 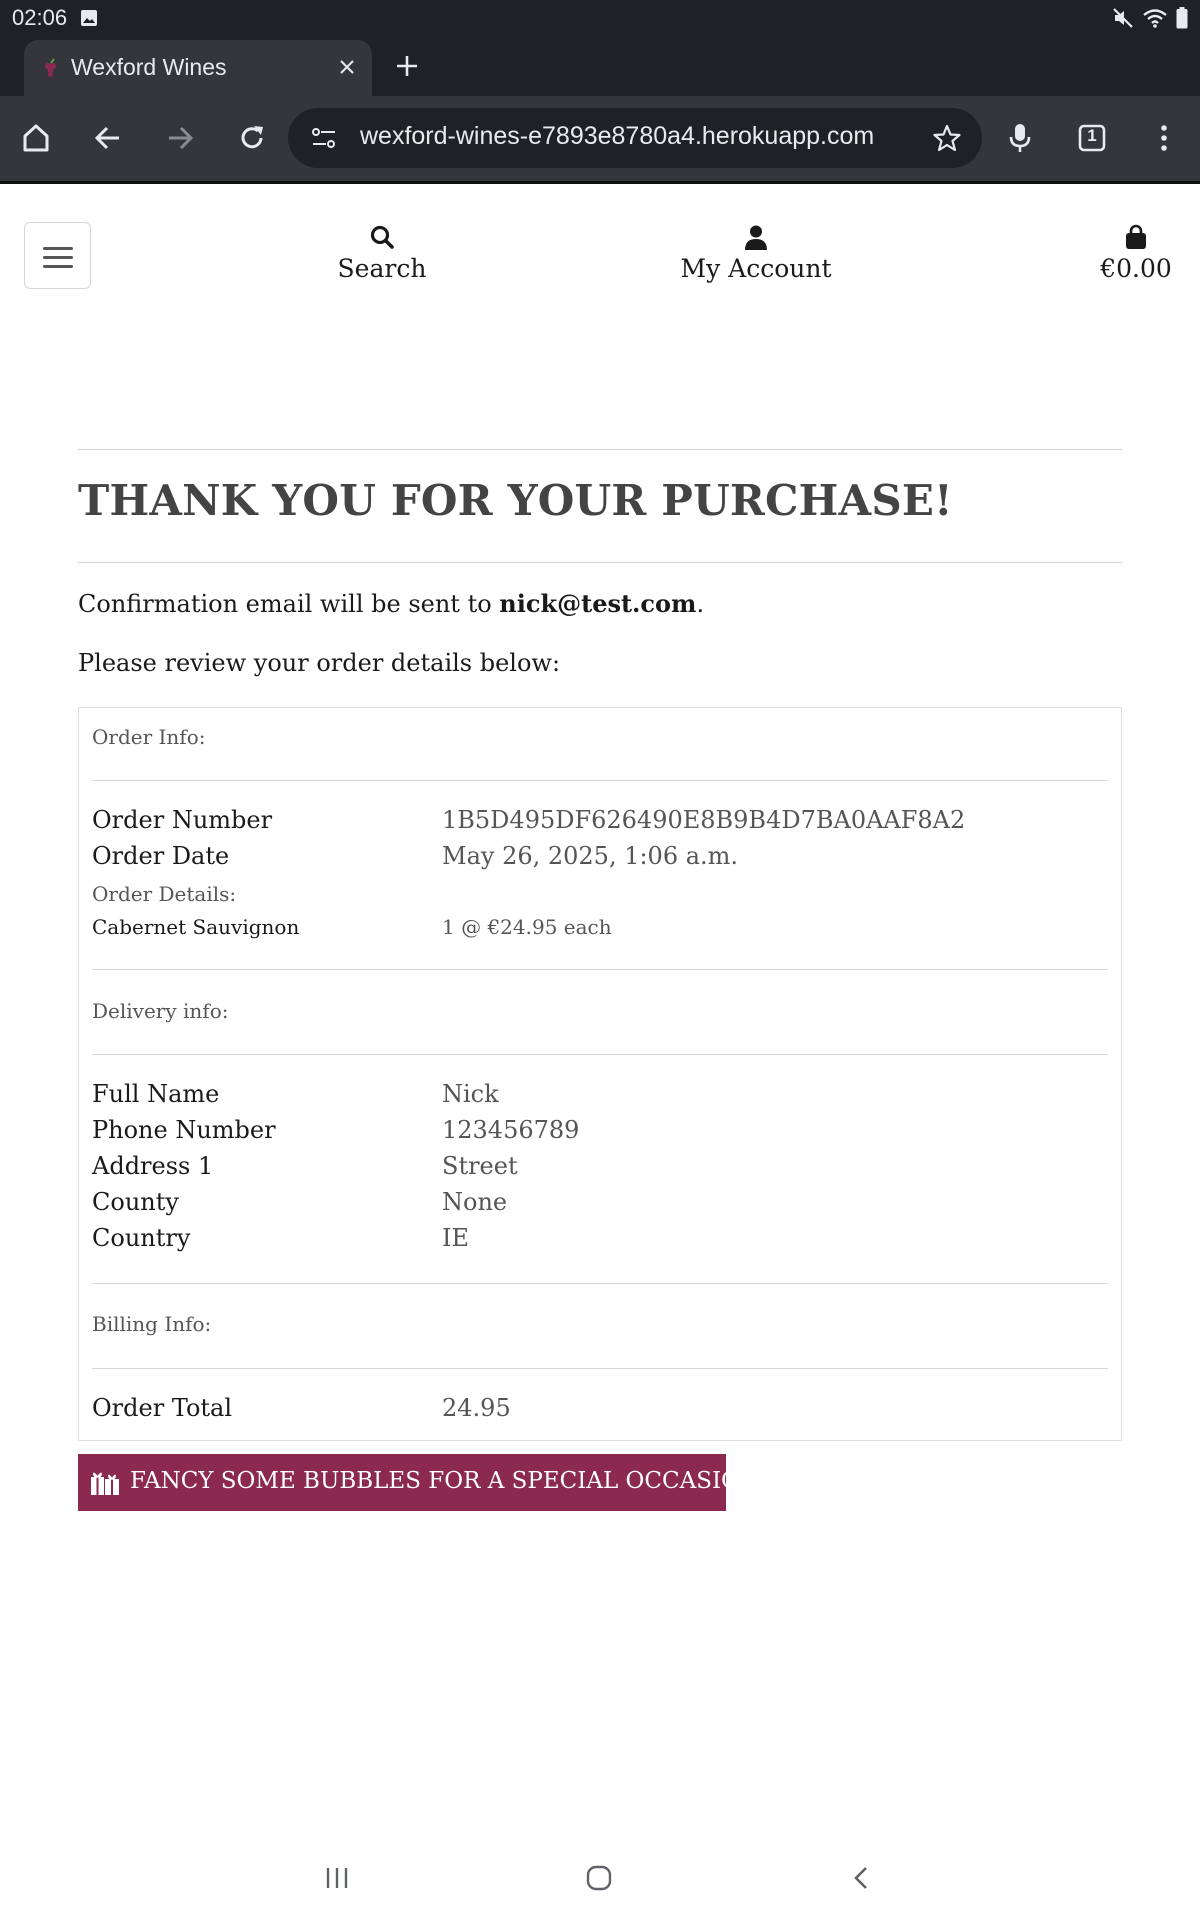 What do you see at coordinates (1136, 236) in the screenshot?
I see `shopping-bag-icon` at bounding box center [1136, 236].